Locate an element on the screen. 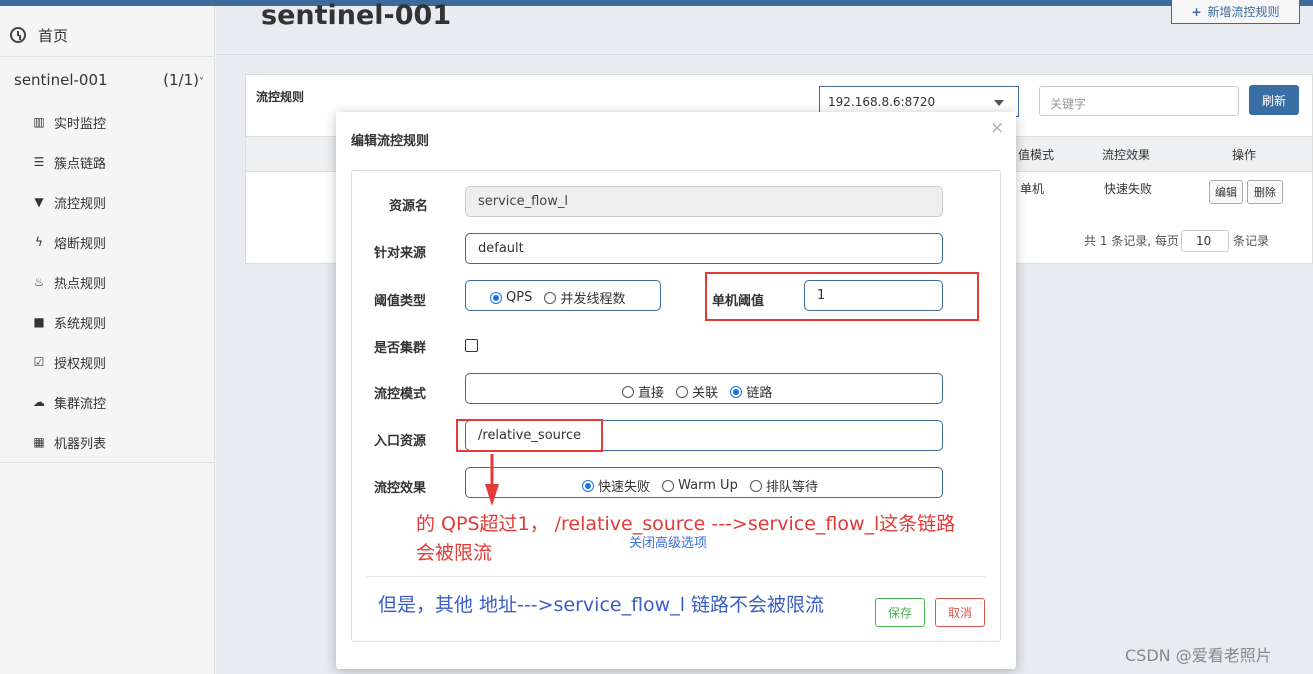 The width and height of the screenshot is (1313, 674). highlight-threshold-box is located at coordinates (842, 296).